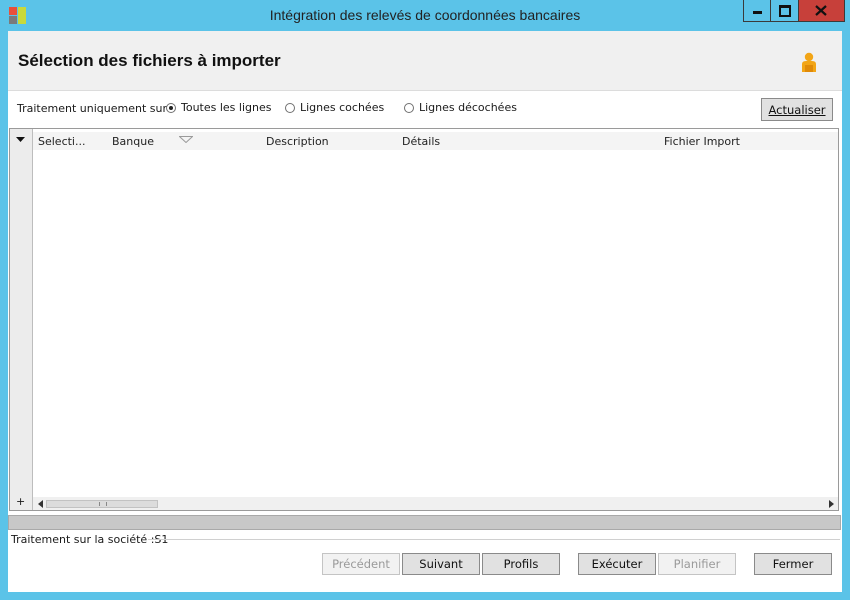 Image resolution: width=850 pixels, height=600 pixels. I want to click on execute-button-label: Exécuter, so click(617, 564).